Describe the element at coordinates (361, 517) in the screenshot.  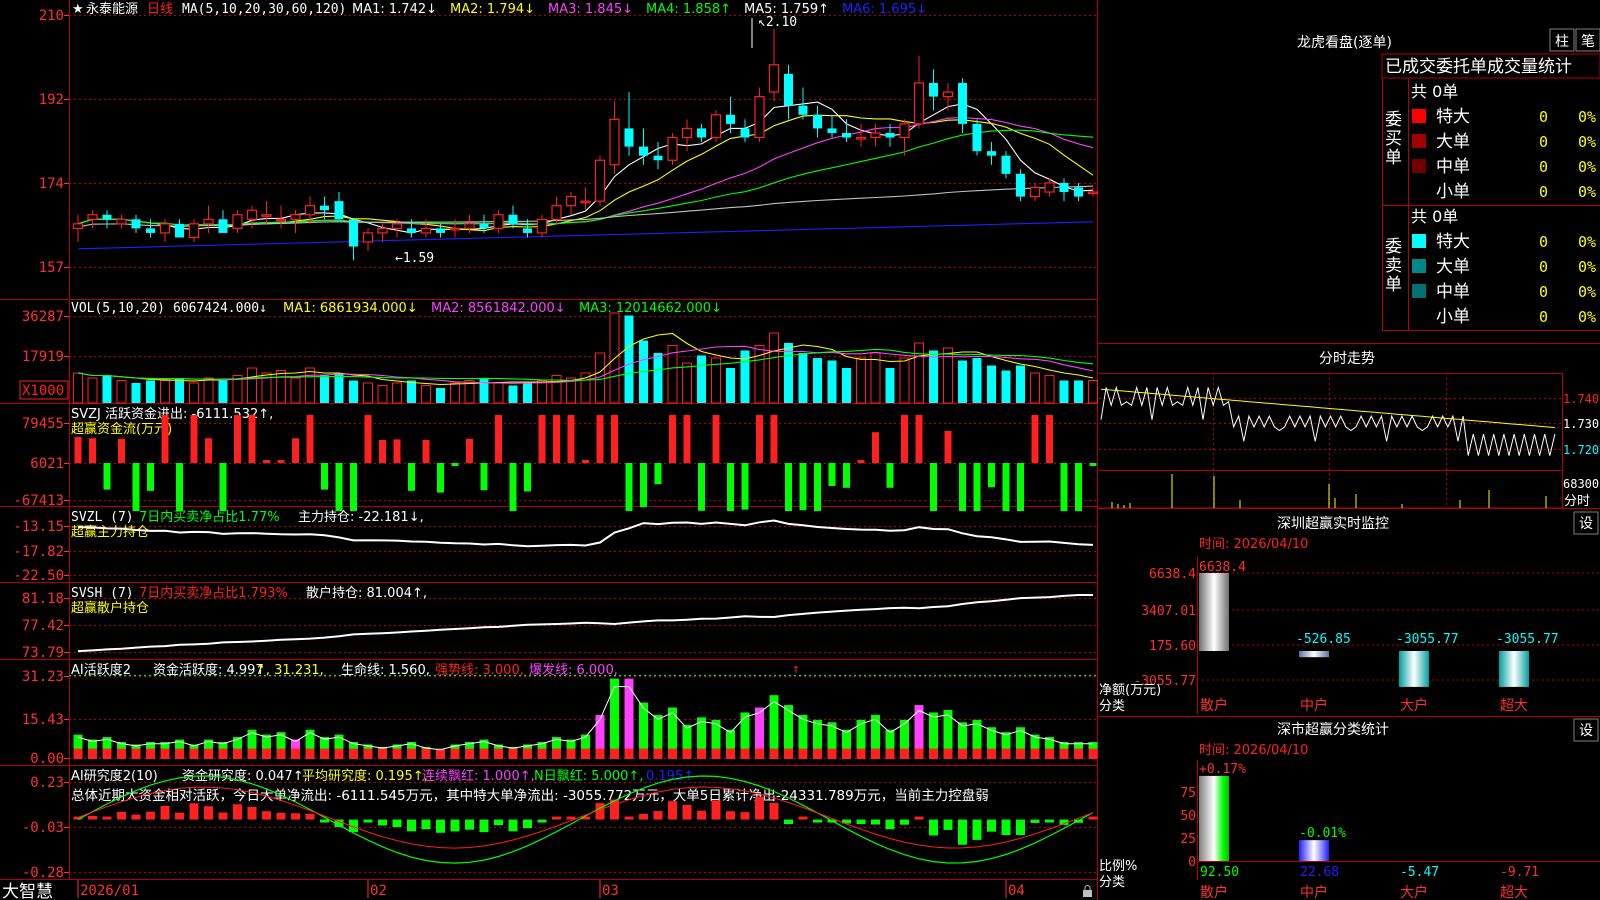
I see `svzl-position: 主力持仓: -22.181↓,` at that location.